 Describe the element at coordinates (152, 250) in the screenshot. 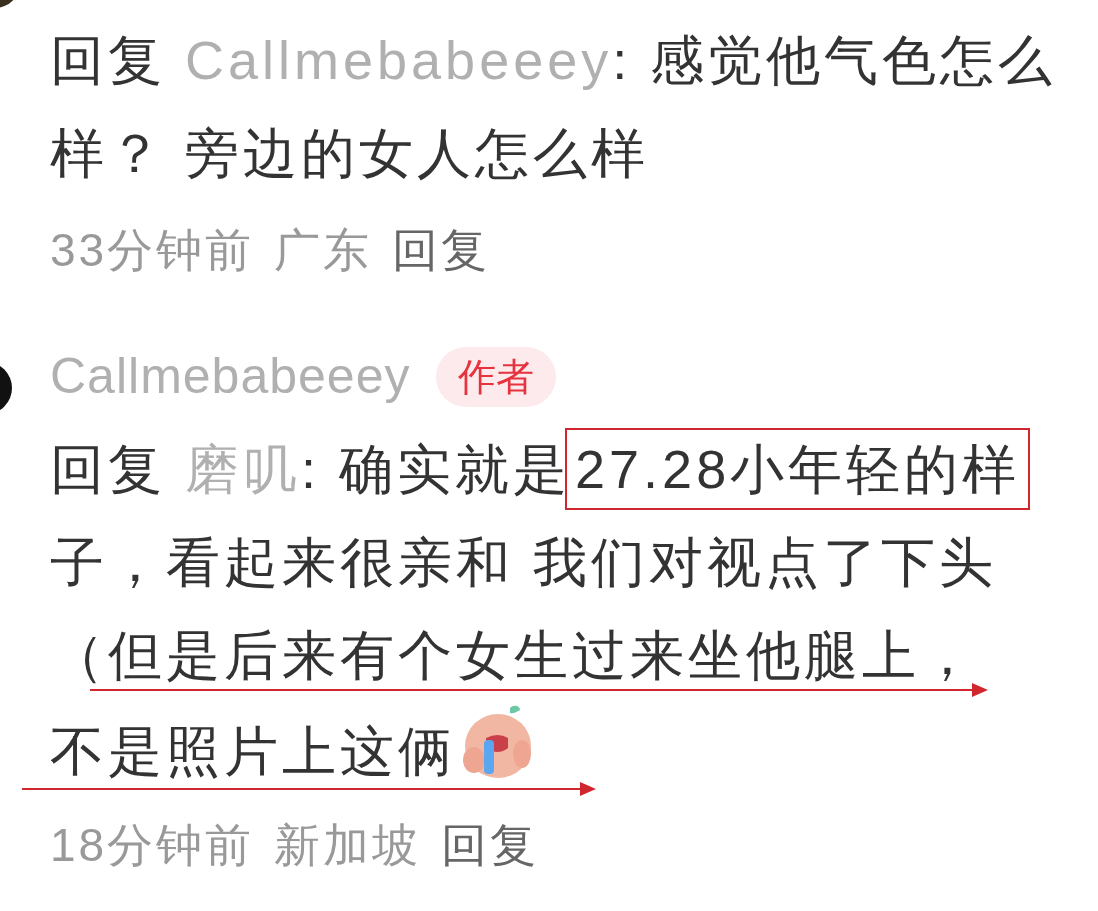

I see `comment-time: 33分钟前` at that location.